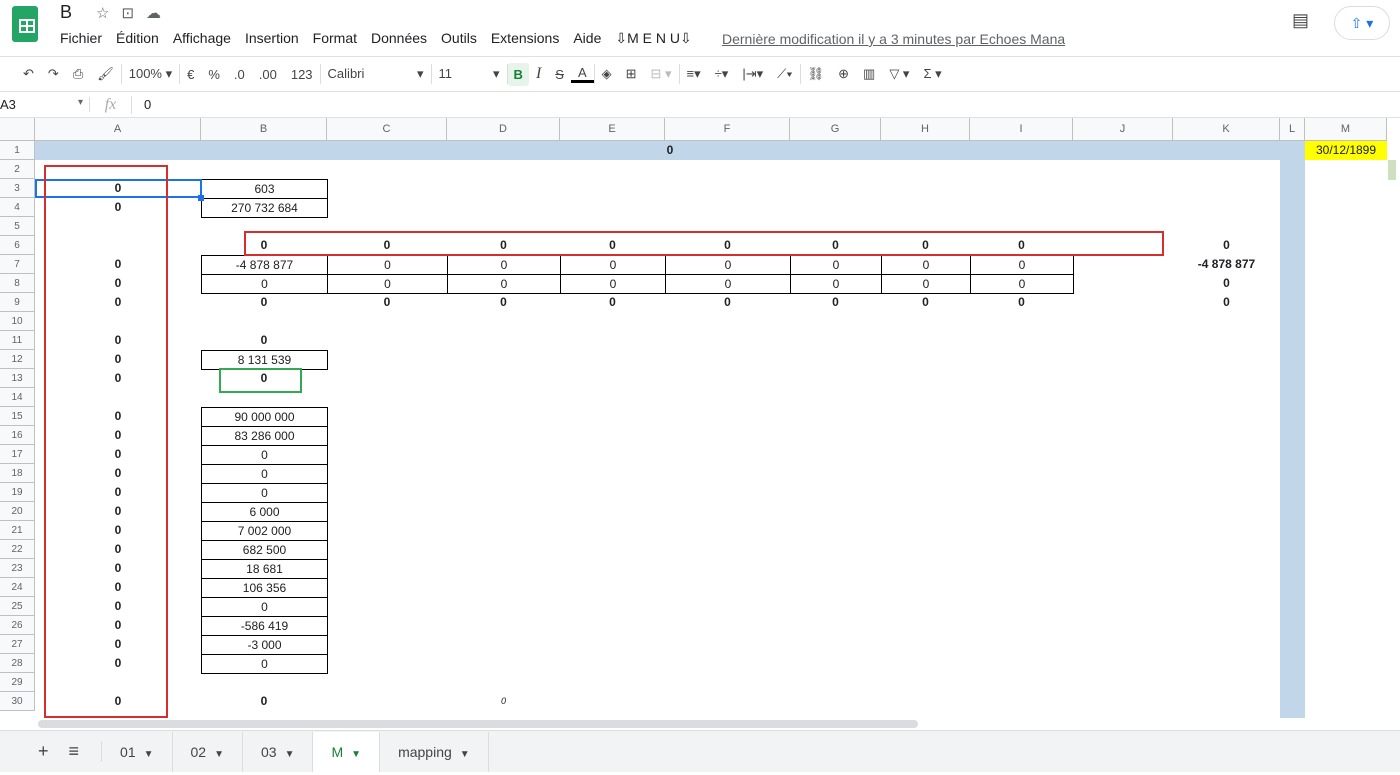 Image resolution: width=1400 pixels, height=775 pixels. I want to click on row-header: 11, so click(17, 340).